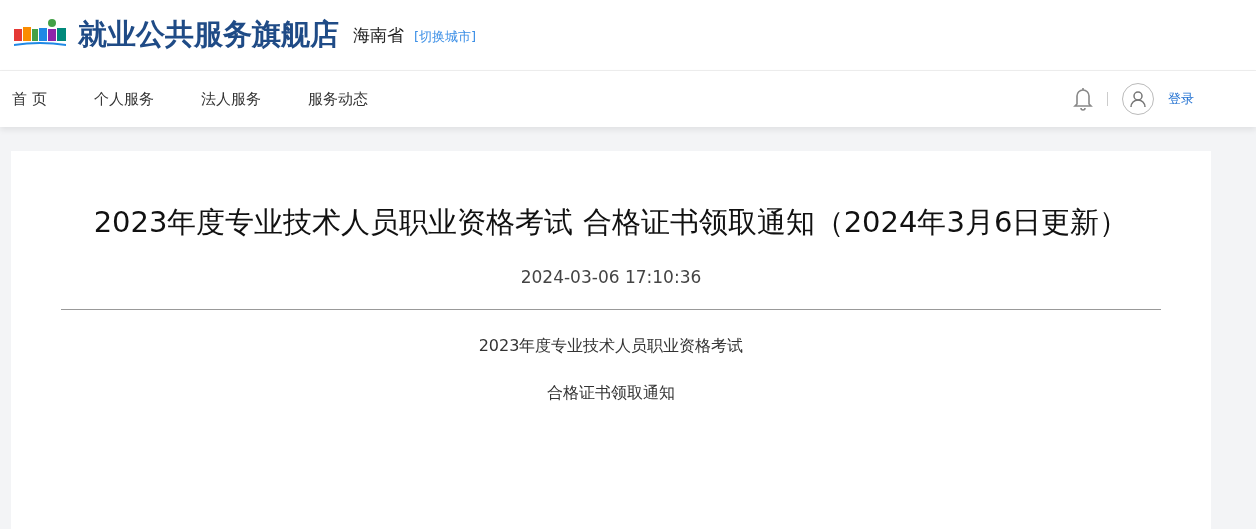 This screenshot has width=1256, height=529. Describe the element at coordinates (445, 36) in the screenshot. I see `switch-city-link: [切换城市]` at that location.